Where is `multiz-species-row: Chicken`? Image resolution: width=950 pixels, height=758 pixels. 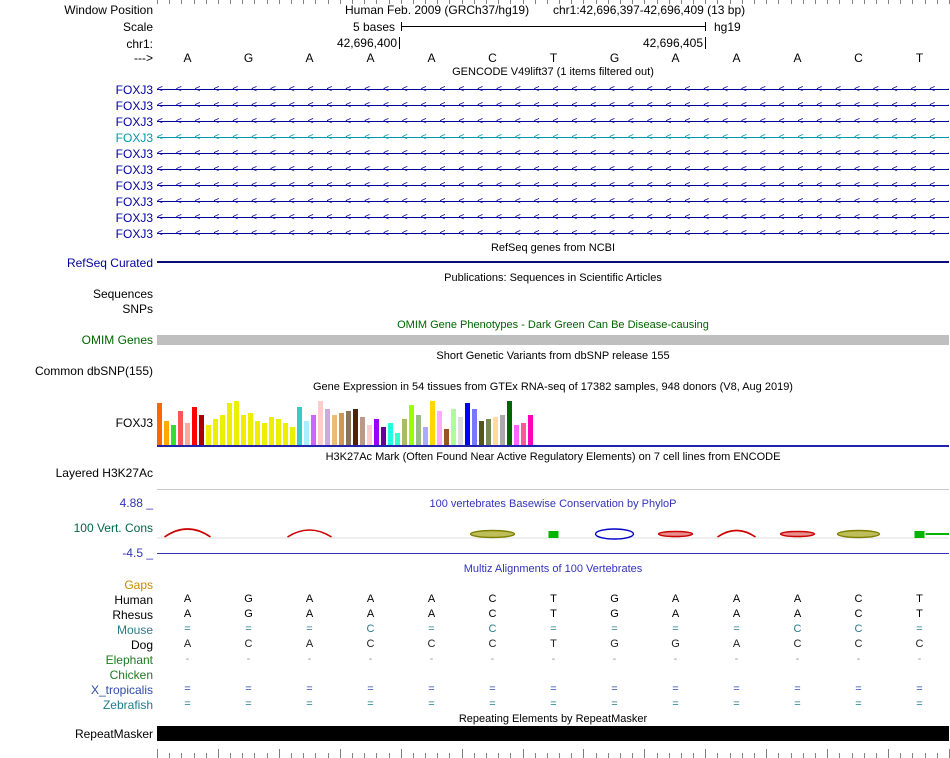
multiz-species-row: Chicken is located at coordinates (475, 675).